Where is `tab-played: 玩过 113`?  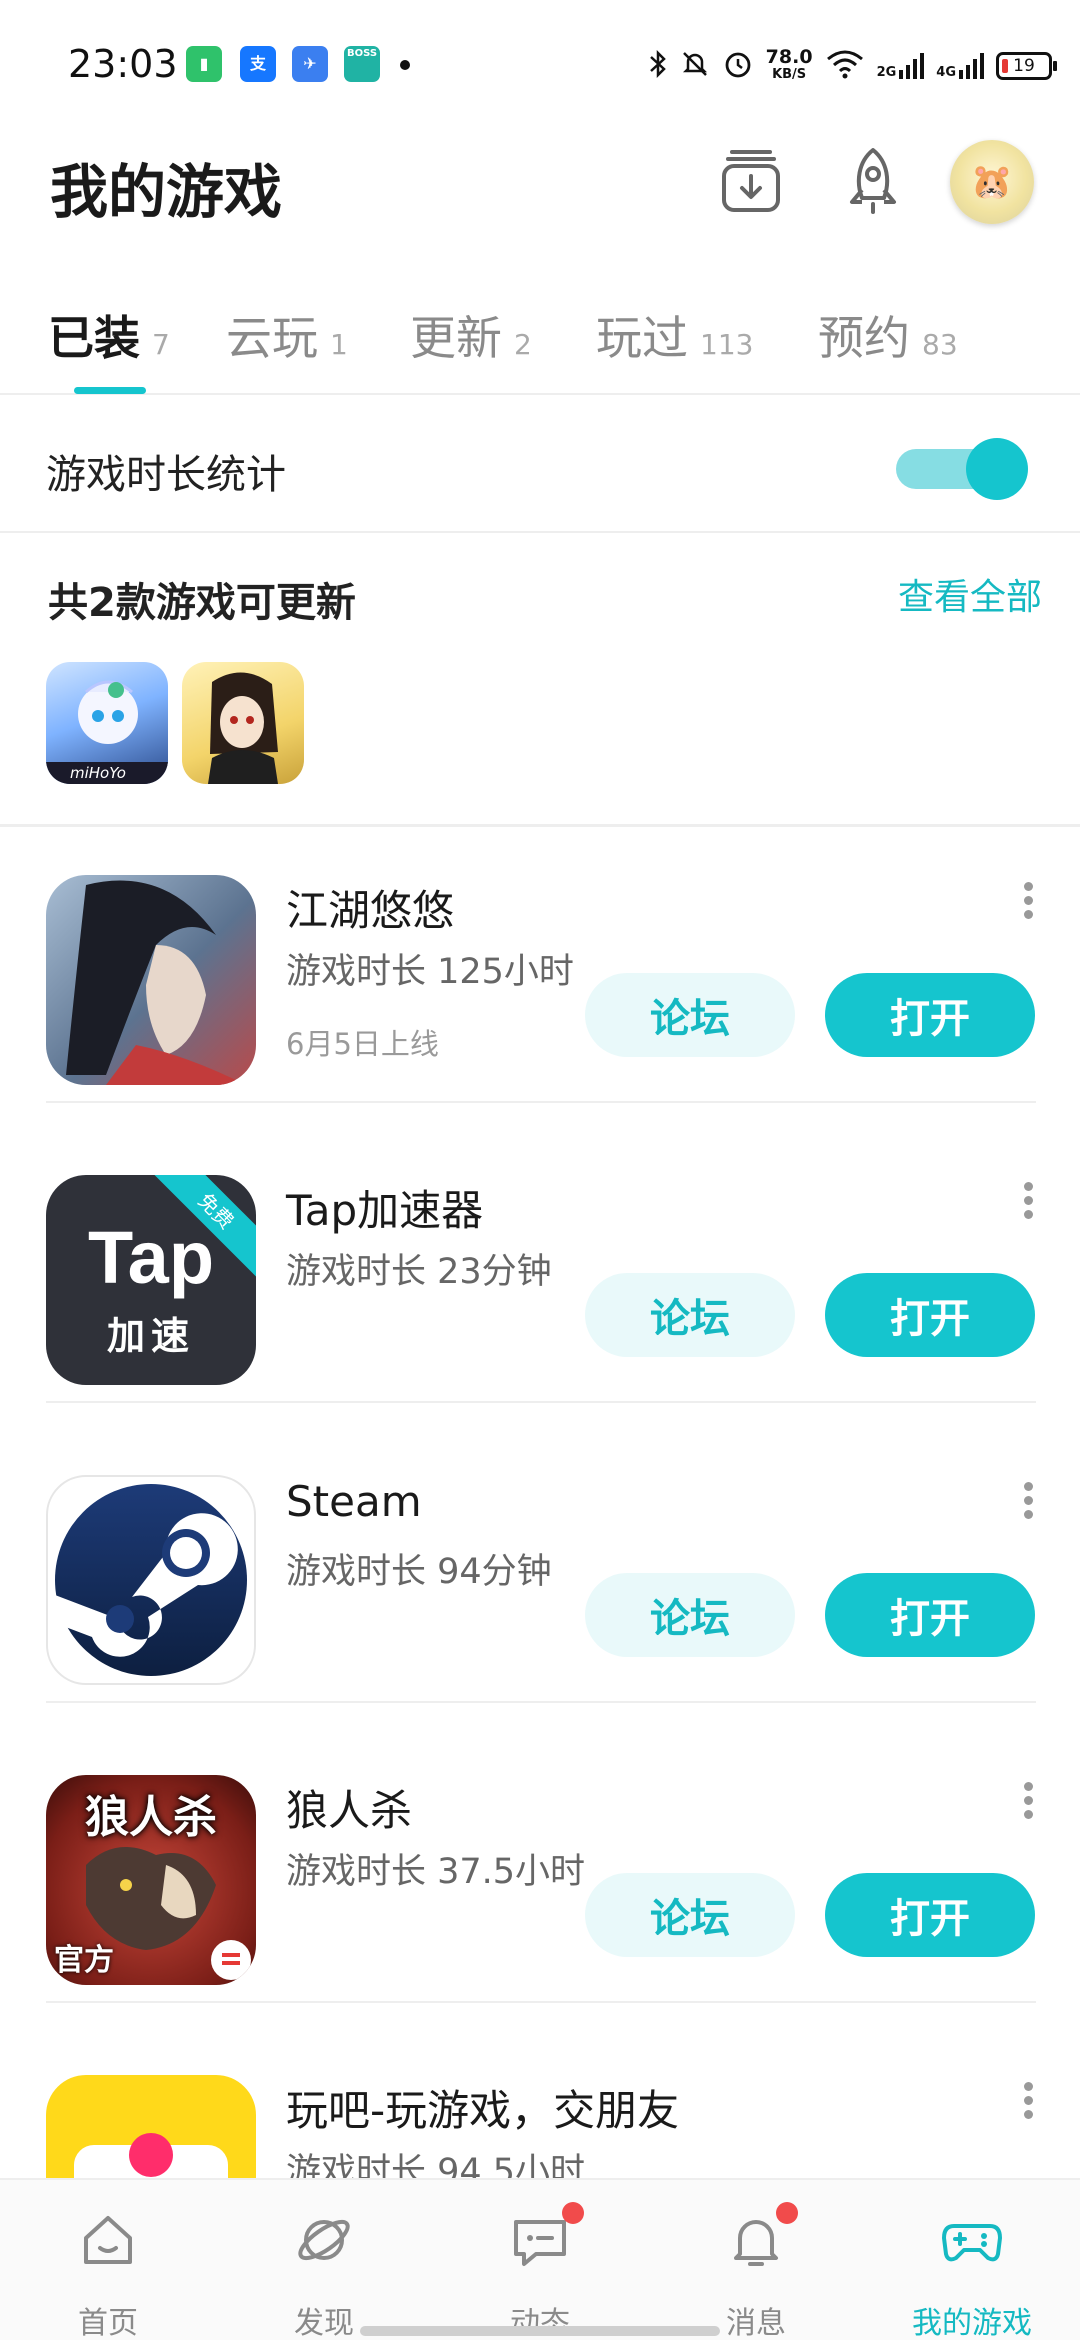 tab-played: 玩过 113 is located at coordinates (674, 335).